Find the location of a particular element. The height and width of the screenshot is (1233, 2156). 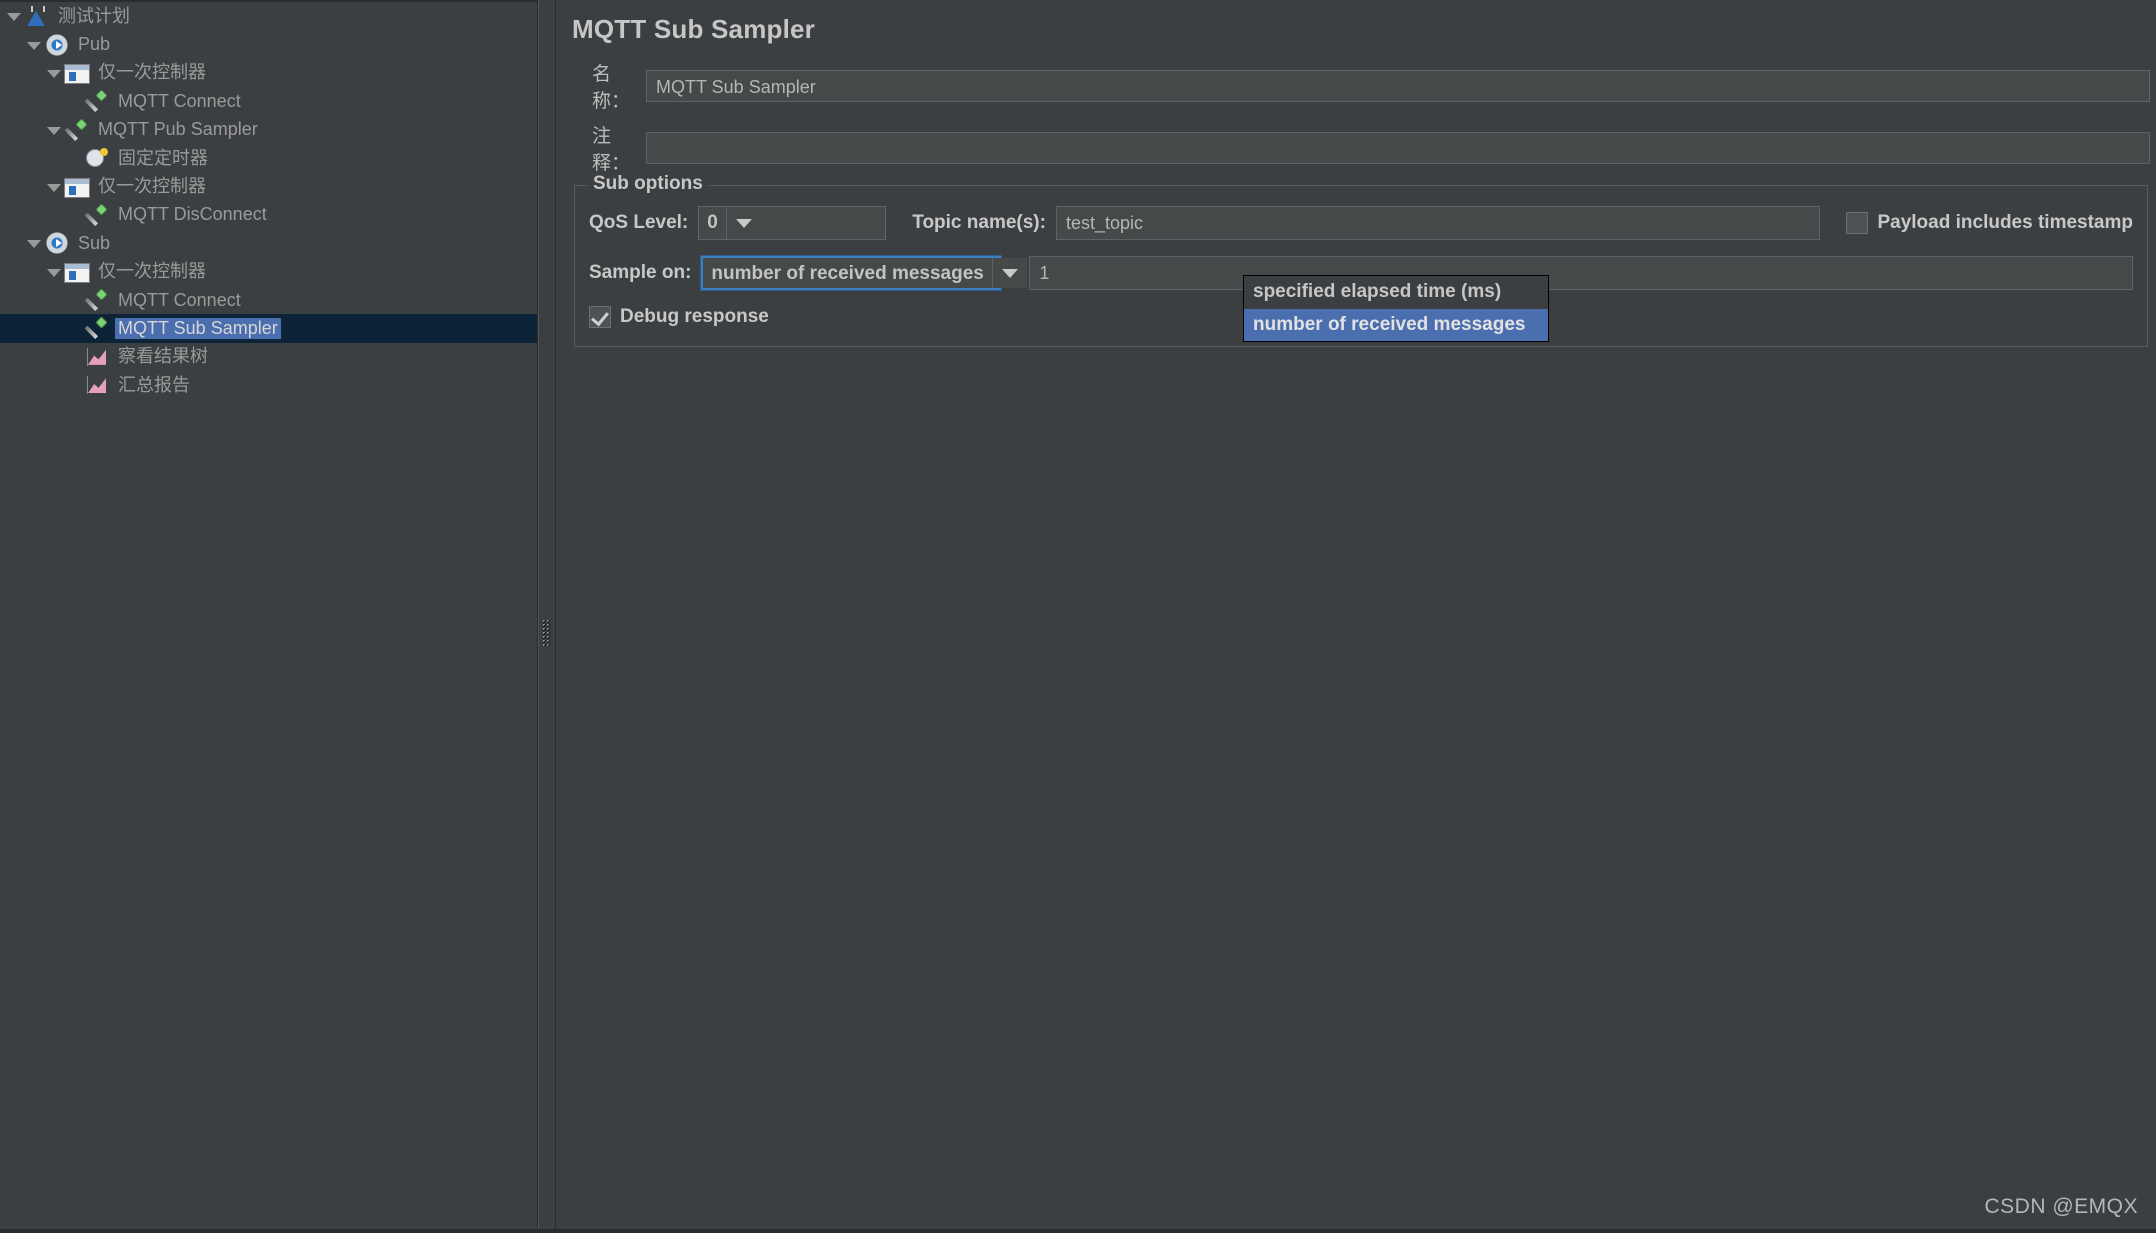

tree-item-label: Pub is located at coordinates (94, 44).